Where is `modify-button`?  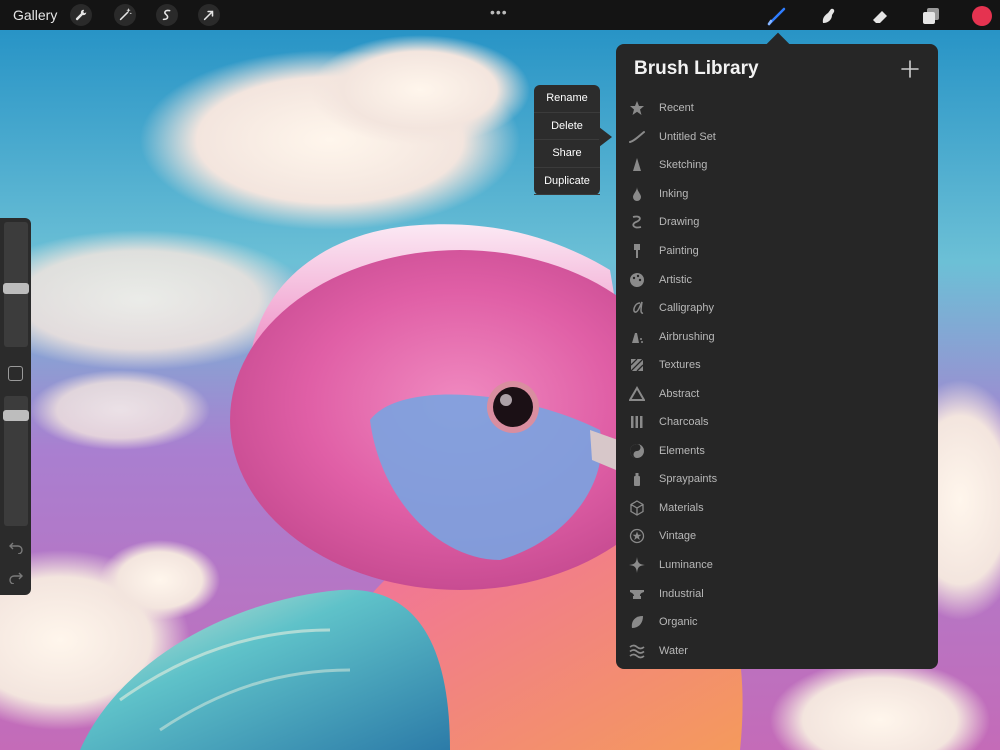 modify-button is located at coordinates (15, 373).